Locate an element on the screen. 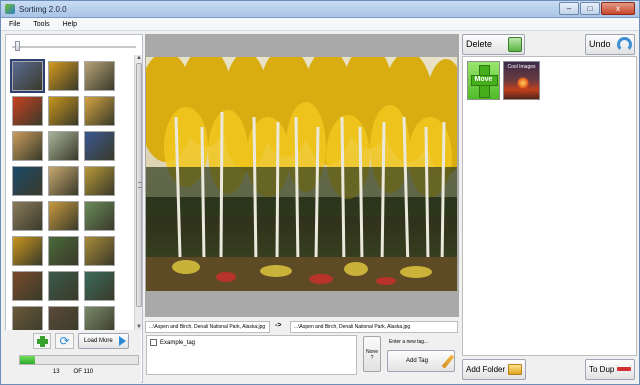 The image size is (640, 385). tag-label: Example_tag is located at coordinates (178, 342).